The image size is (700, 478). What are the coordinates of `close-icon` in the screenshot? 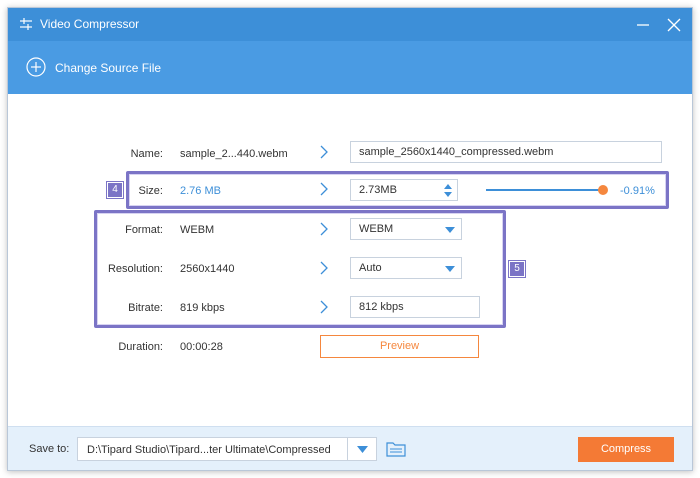 It's located at (674, 25).